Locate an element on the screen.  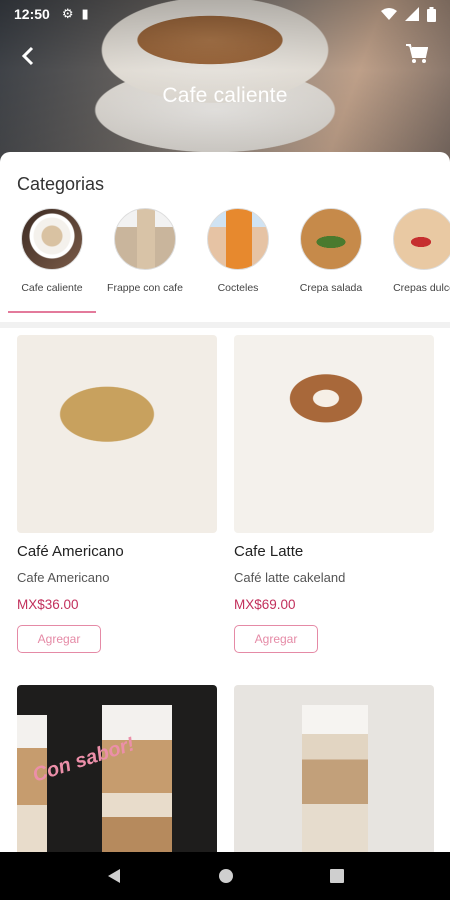
selected-category-indicator is located at coordinates (52, 312).